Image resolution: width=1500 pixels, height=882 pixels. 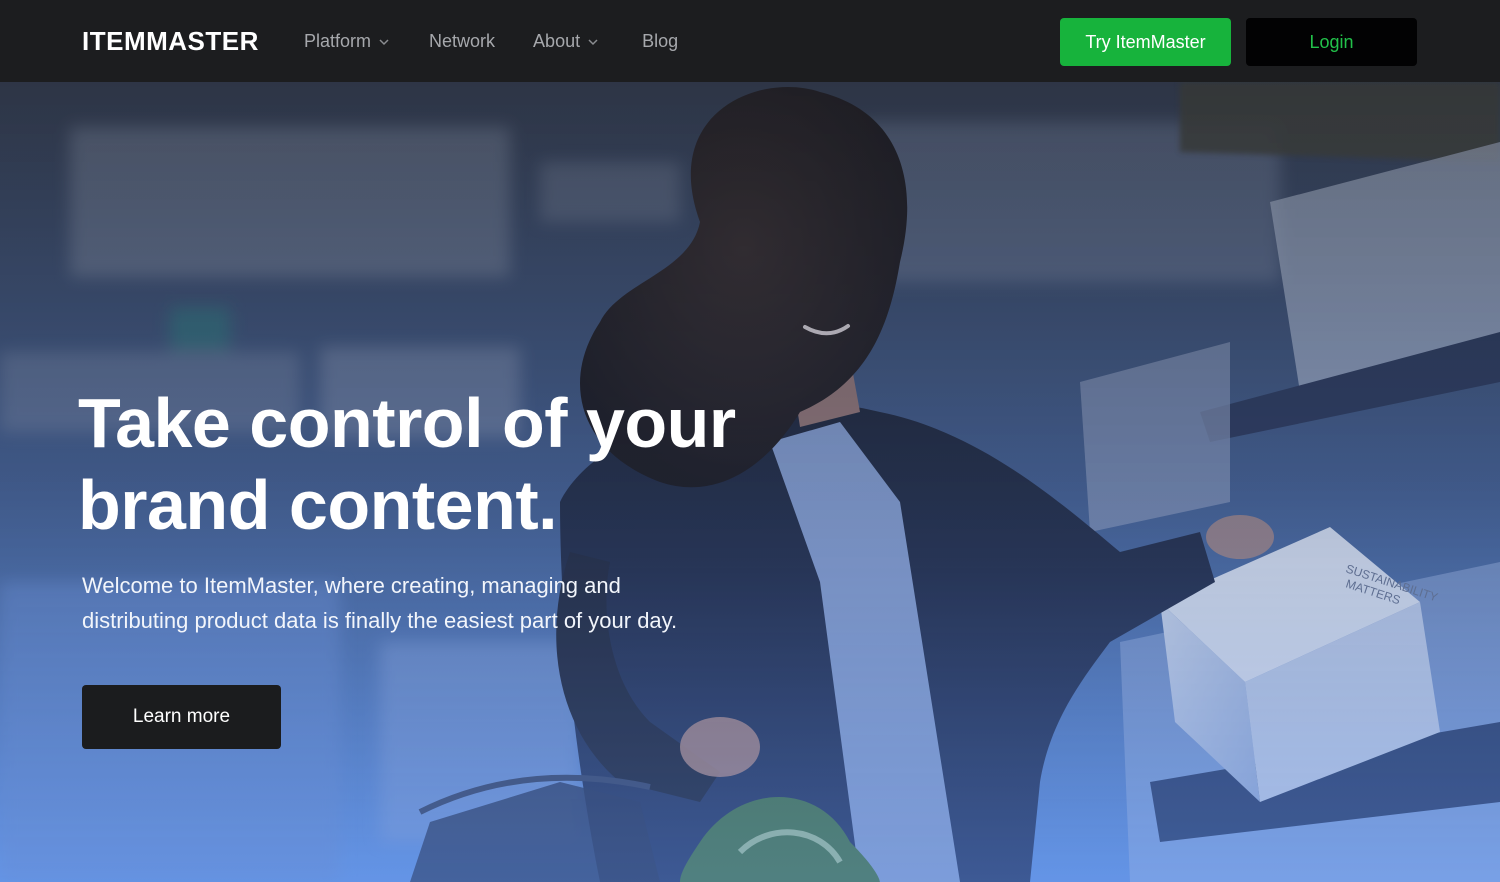 I want to click on nav-item-label: About, so click(x=557, y=41).